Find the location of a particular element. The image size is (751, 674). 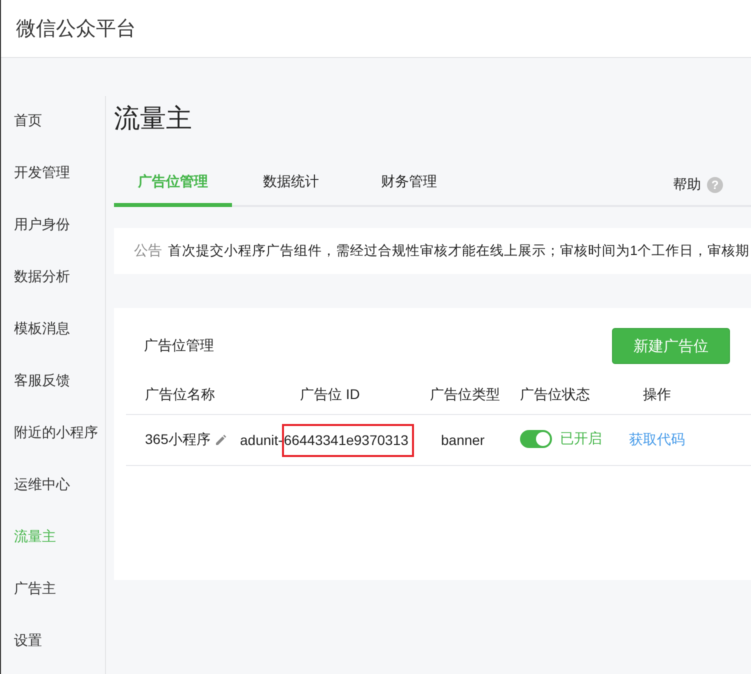

highlighted-id: 66443341e9370313 is located at coordinates (348, 440).